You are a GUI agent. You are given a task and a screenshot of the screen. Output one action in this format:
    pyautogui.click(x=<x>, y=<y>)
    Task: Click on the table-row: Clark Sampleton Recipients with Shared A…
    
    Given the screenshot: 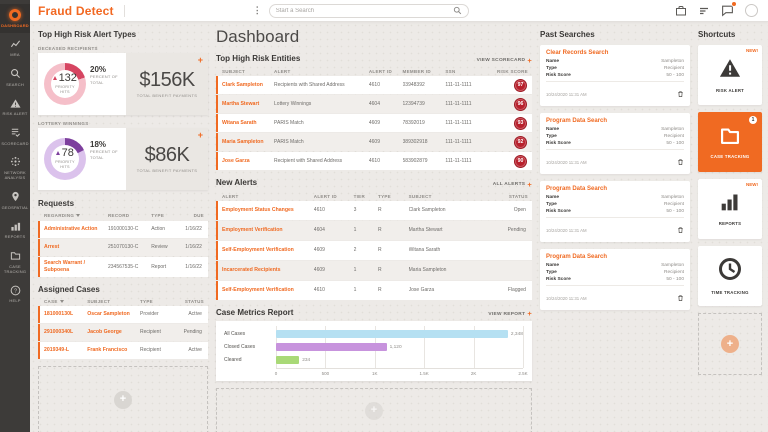 What is the action you would take?
    pyautogui.click(x=374, y=85)
    